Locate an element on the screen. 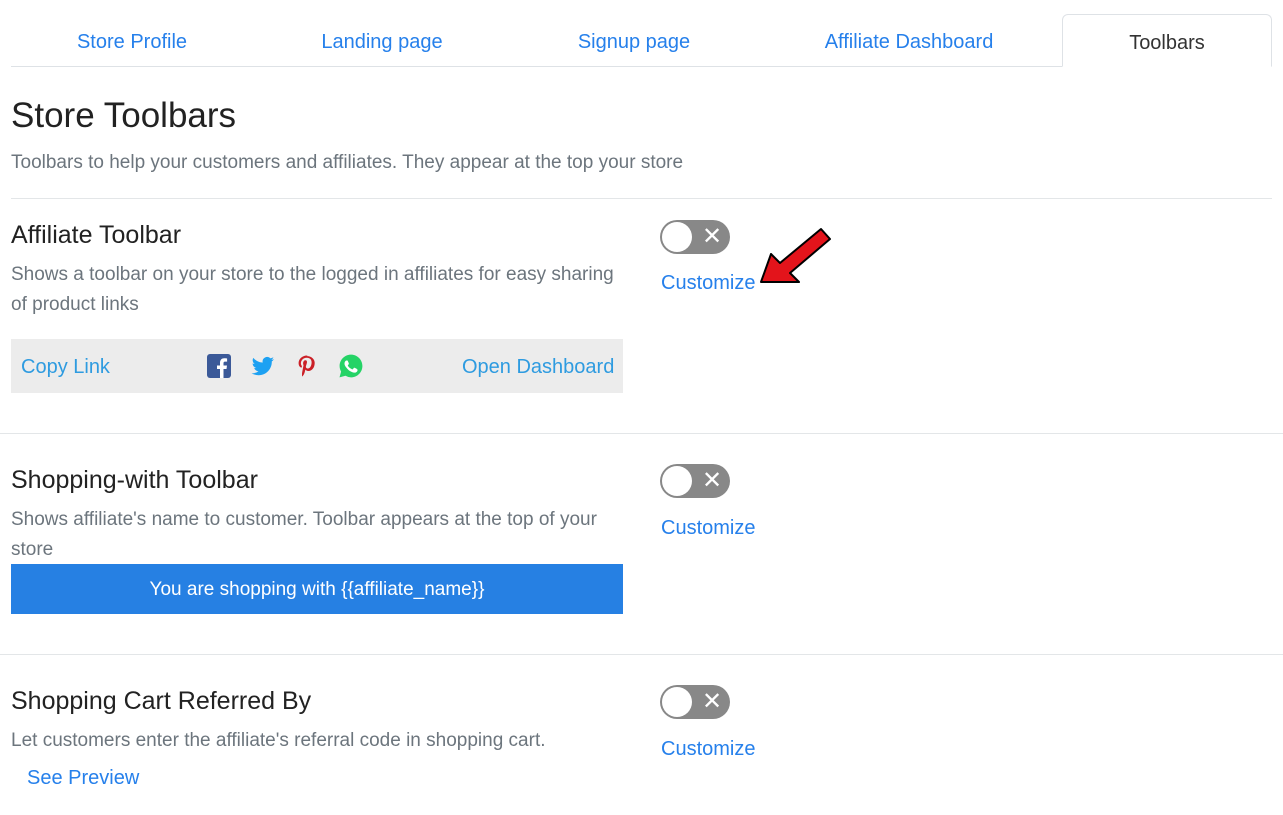 The image size is (1283, 815). twitter-icon is located at coordinates (263, 366).